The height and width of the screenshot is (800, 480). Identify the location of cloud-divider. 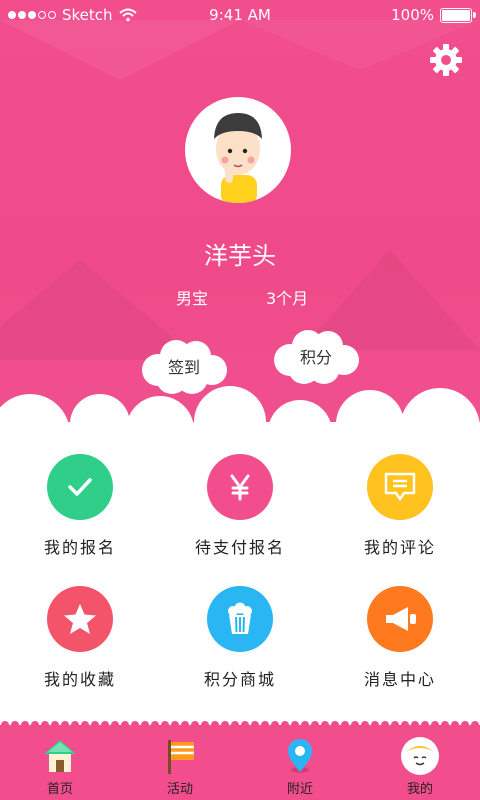
(240, 408).